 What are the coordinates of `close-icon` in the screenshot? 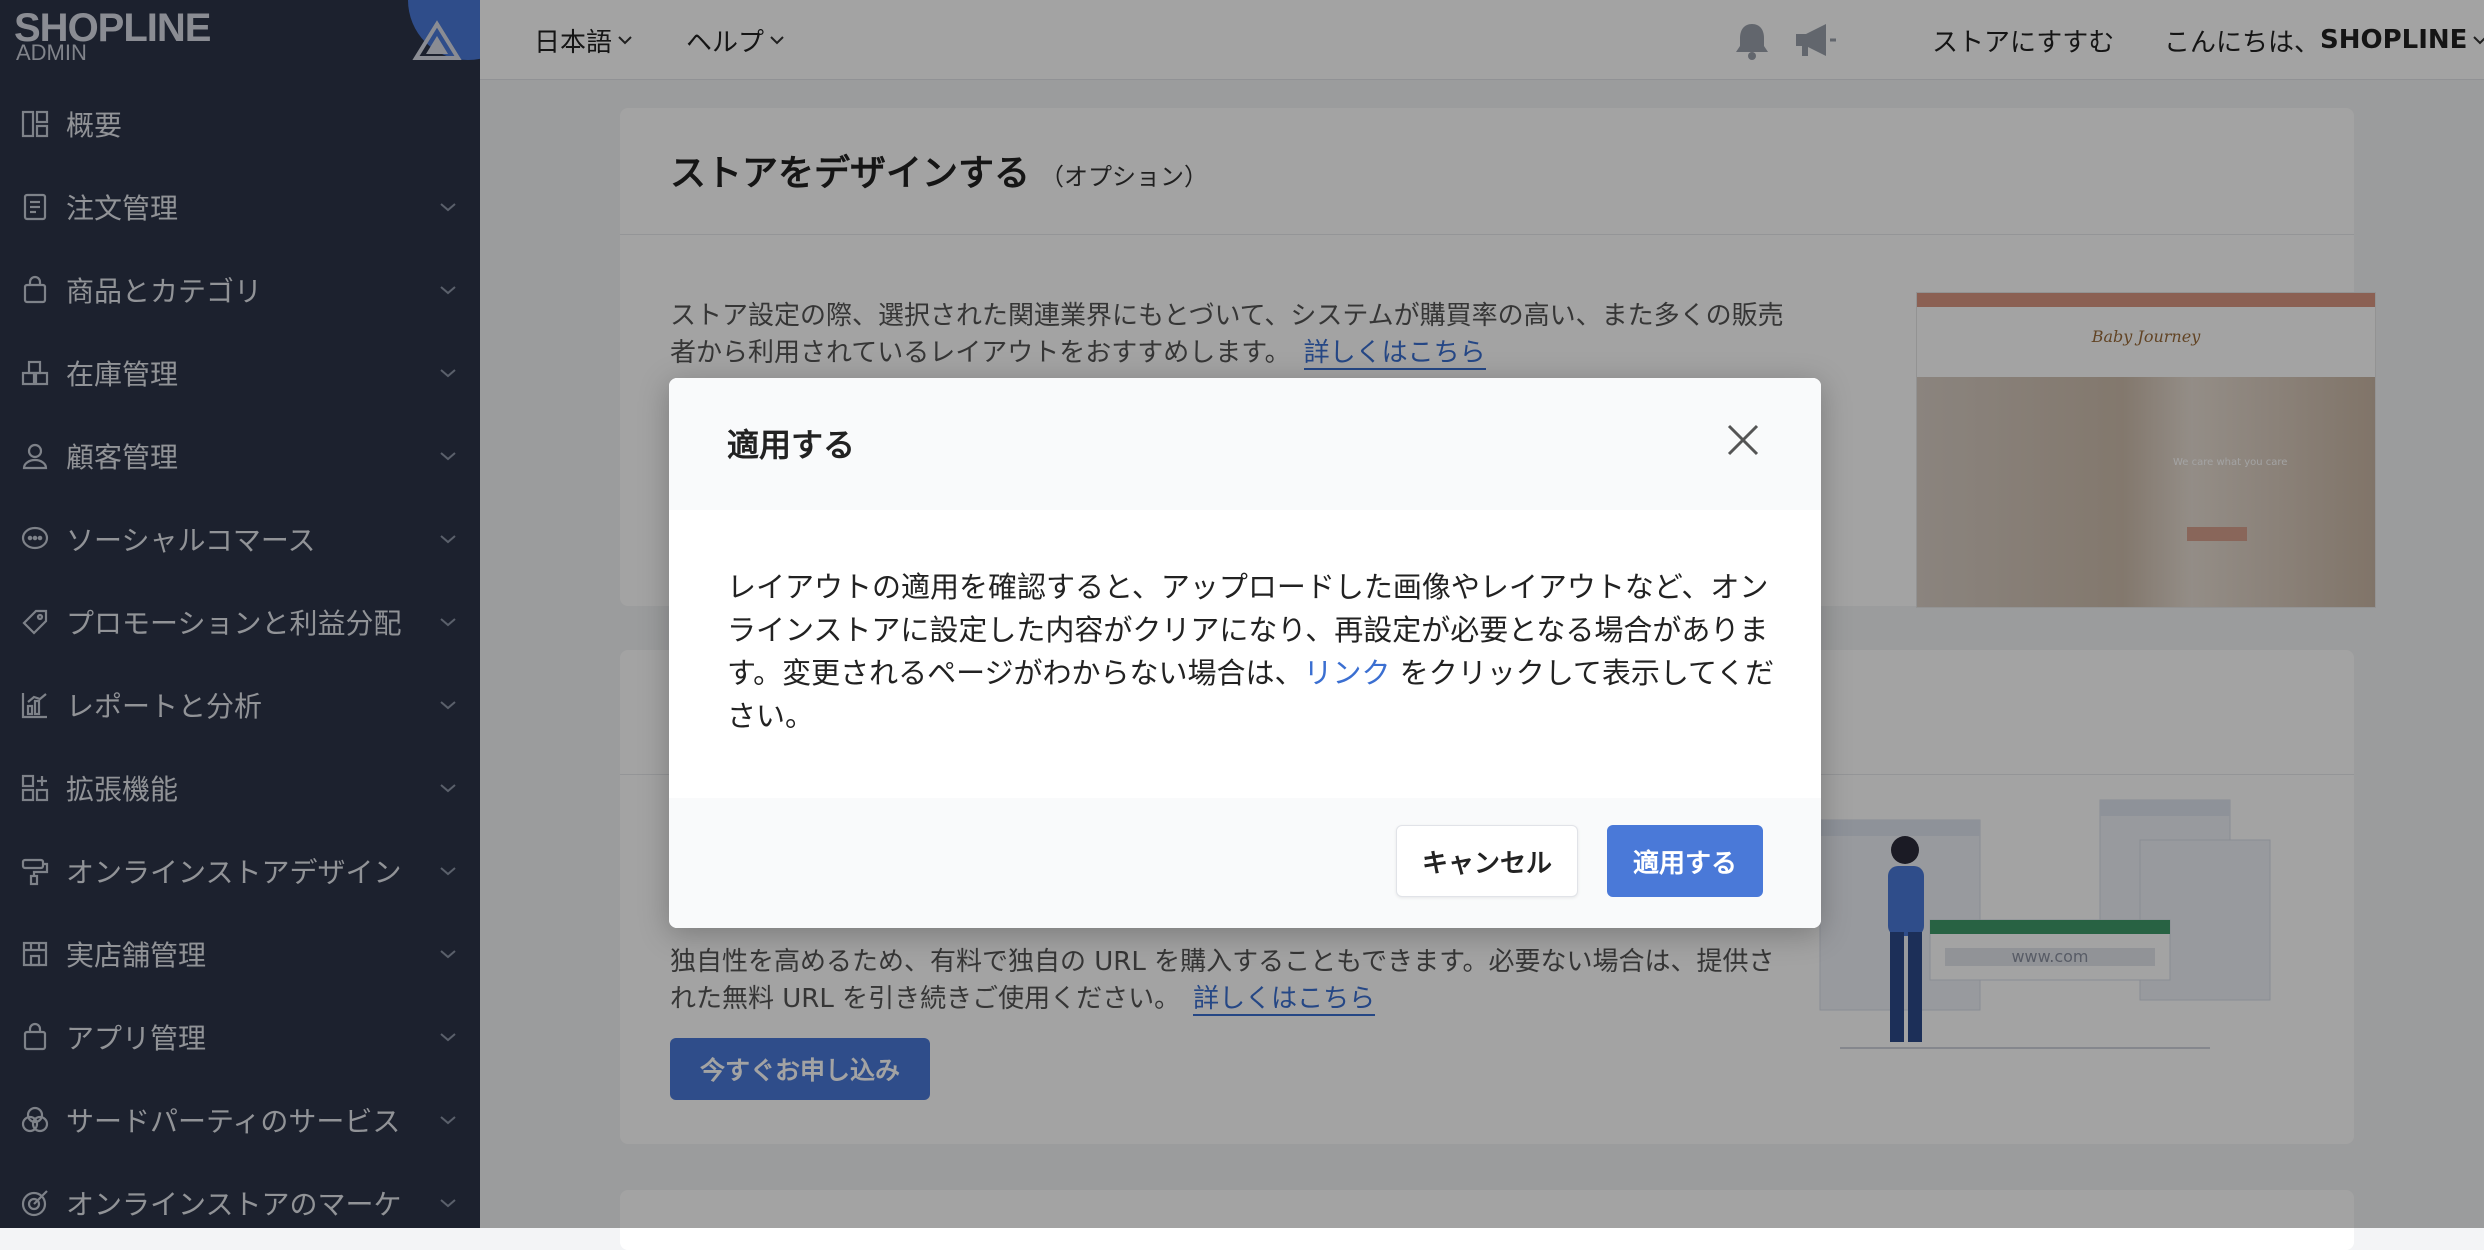 It's located at (1743, 440).